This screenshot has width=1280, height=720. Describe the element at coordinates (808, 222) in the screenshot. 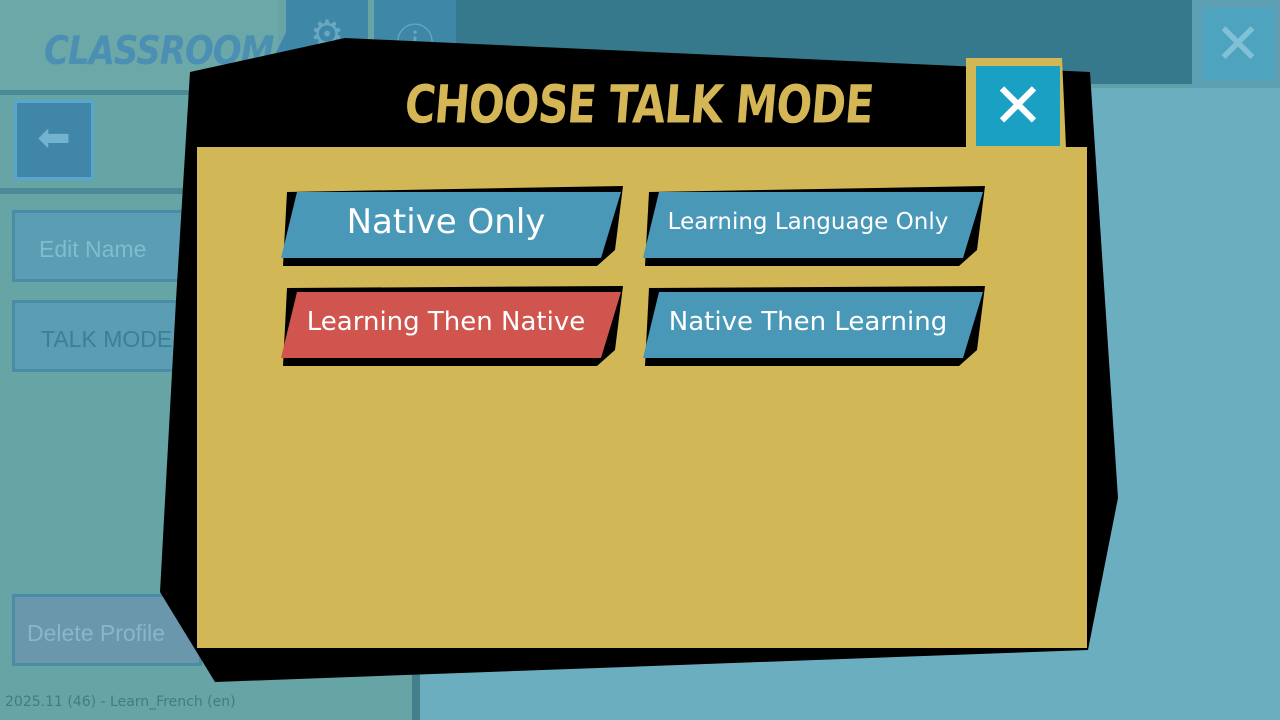

I see `option-label: Learning Language Only` at that location.